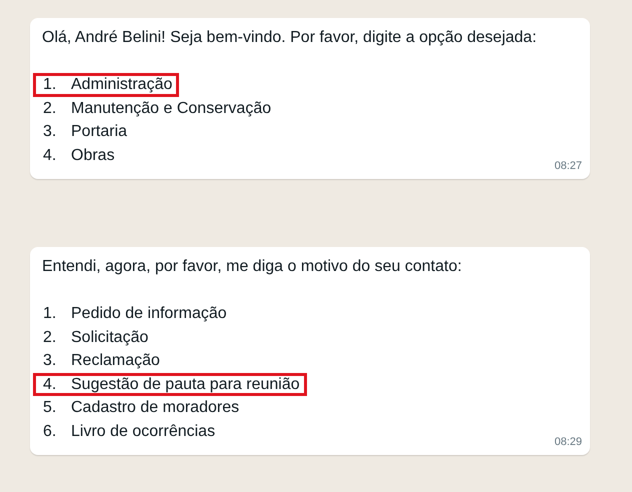 Image resolution: width=632 pixels, height=492 pixels. What do you see at coordinates (50, 431) in the screenshot?
I see `option-number: 6.` at bounding box center [50, 431].